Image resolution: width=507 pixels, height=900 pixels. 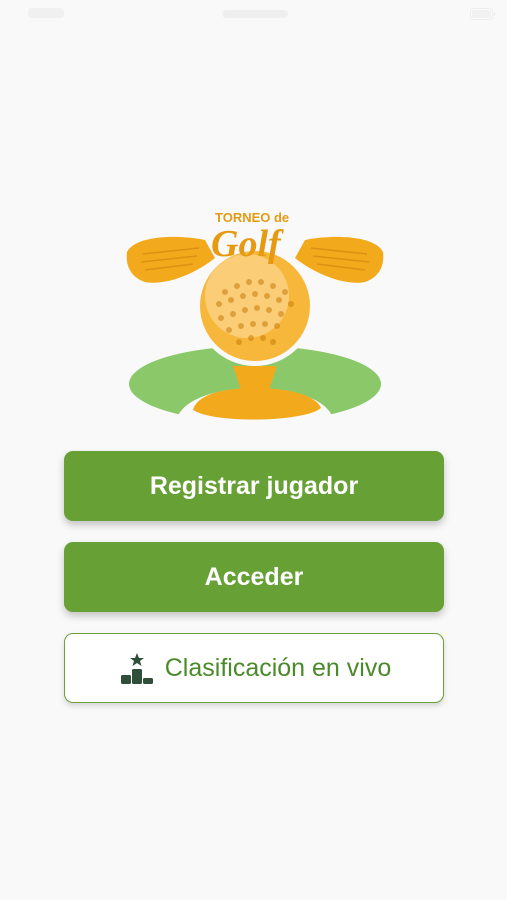 I want to click on register-player-button: Registrar jugador, so click(x=254, y=486).